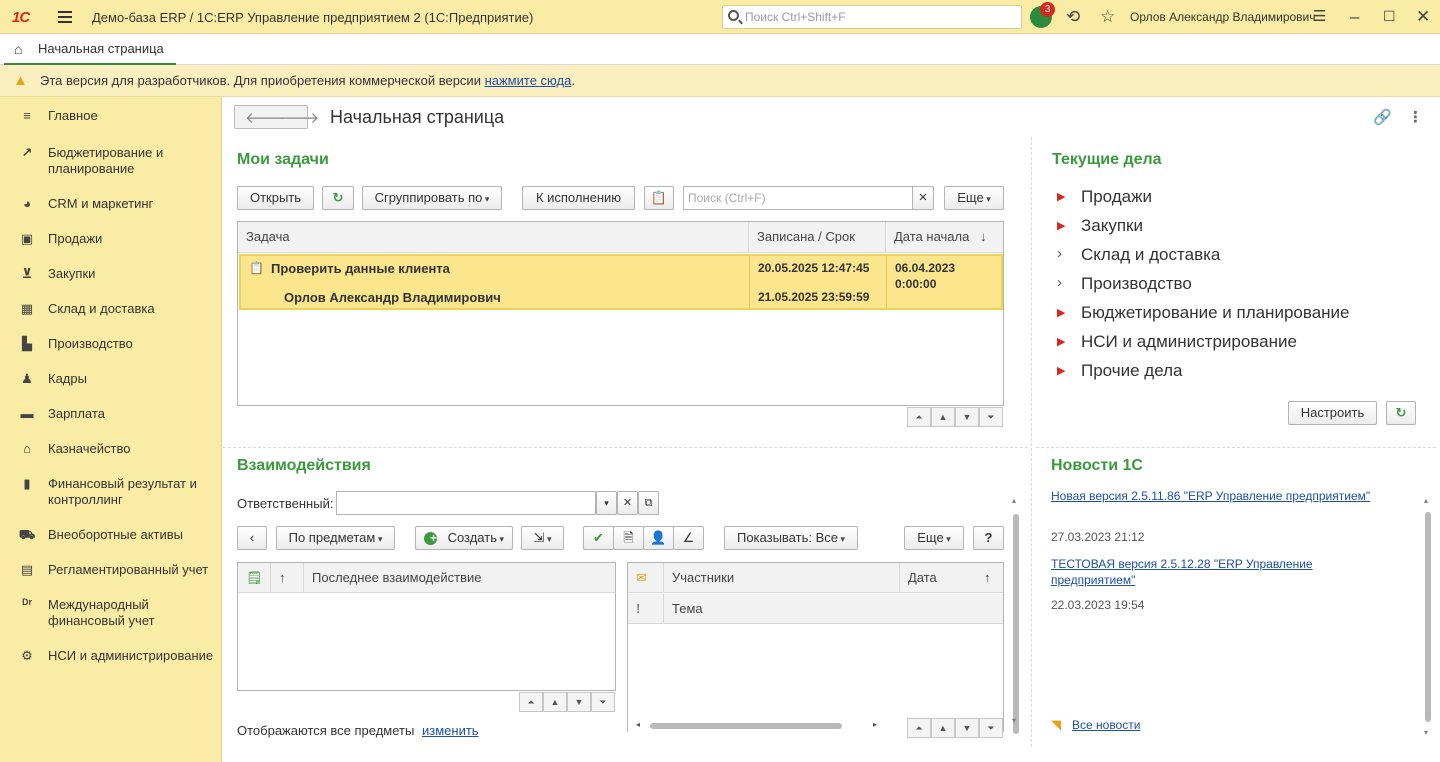 The image size is (1440, 762). Describe the element at coordinates (335, 538) in the screenshot. I see `by-subject-button: По предметам` at that location.